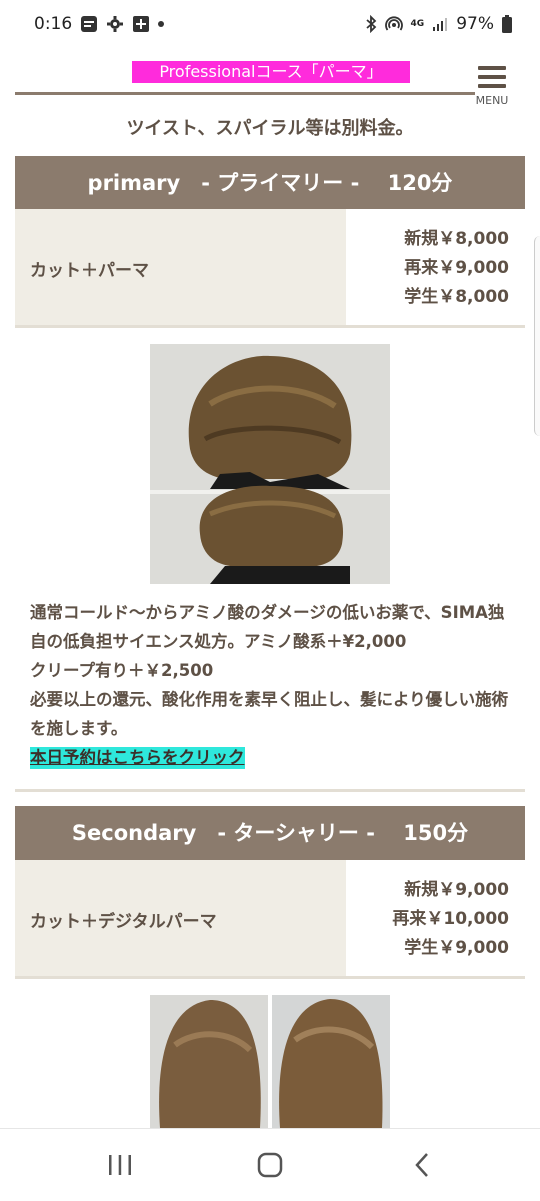 Image resolution: width=540 pixels, height=1201 pixels. What do you see at coordinates (270, 183) in the screenshot?
I see `course-band-primary: primary - プライマリー - 120分` at bounding box center [270, 183].